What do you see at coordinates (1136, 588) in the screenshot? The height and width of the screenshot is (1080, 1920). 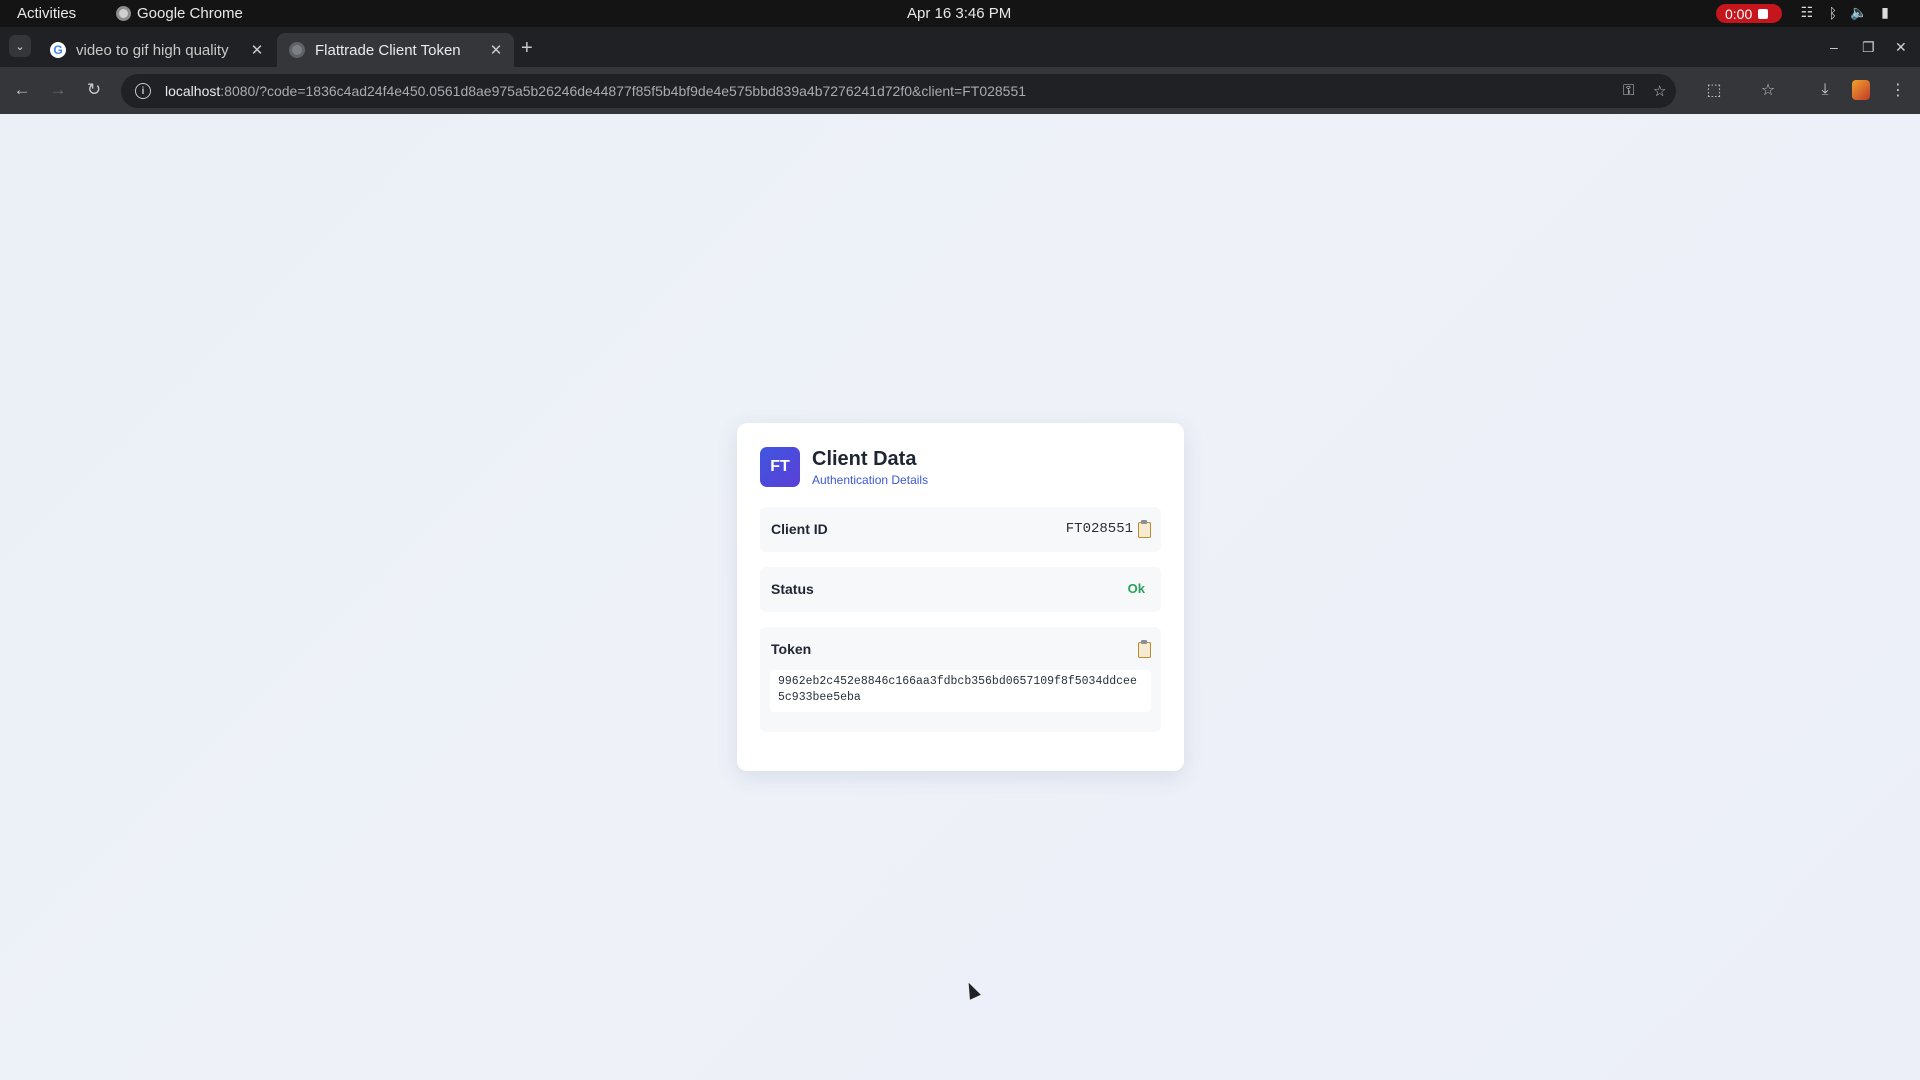 I see `status-badge: Ok` at bounding box center [1136, 588].